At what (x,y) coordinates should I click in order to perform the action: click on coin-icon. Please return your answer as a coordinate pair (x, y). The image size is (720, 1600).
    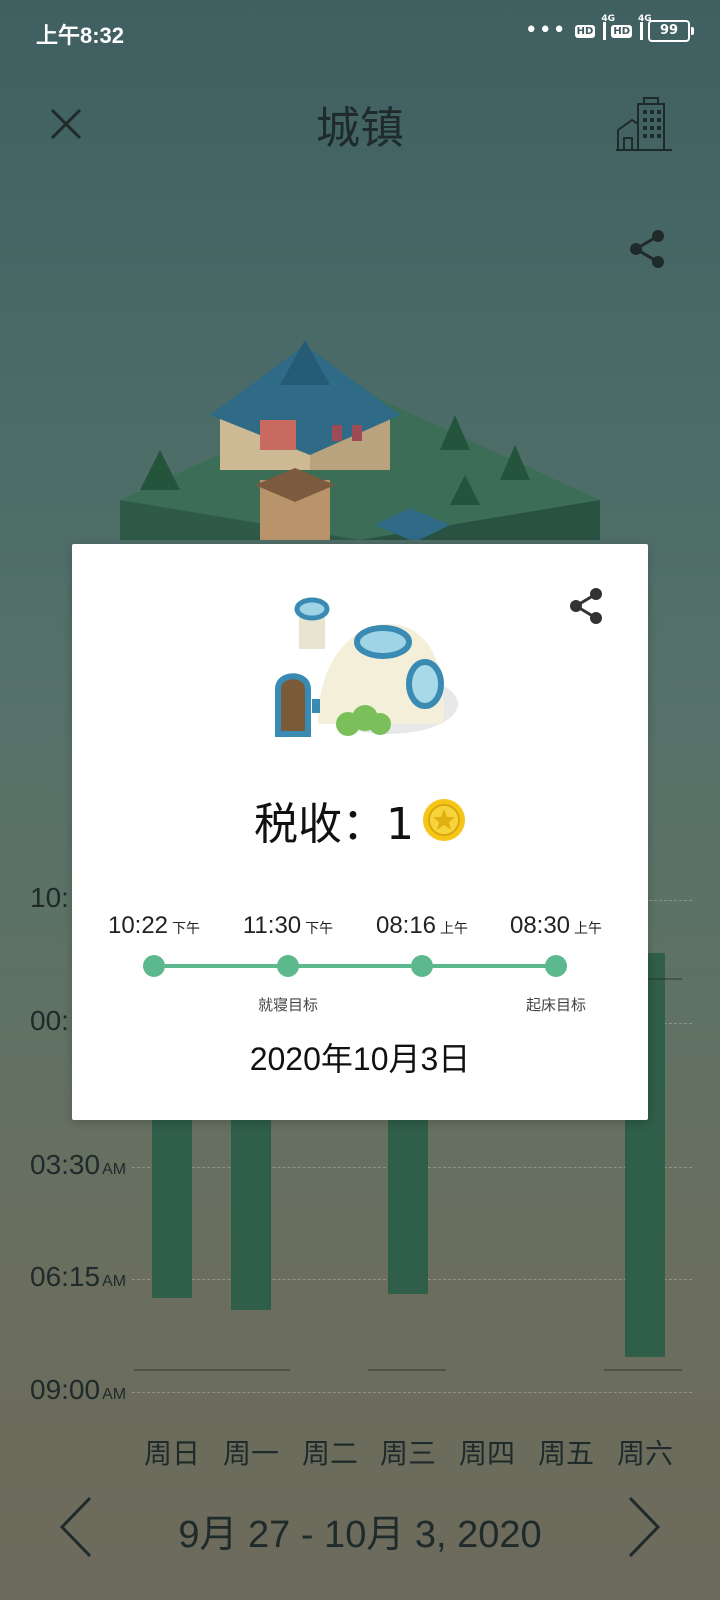
    Looking at the image, I should click on (444, 820).